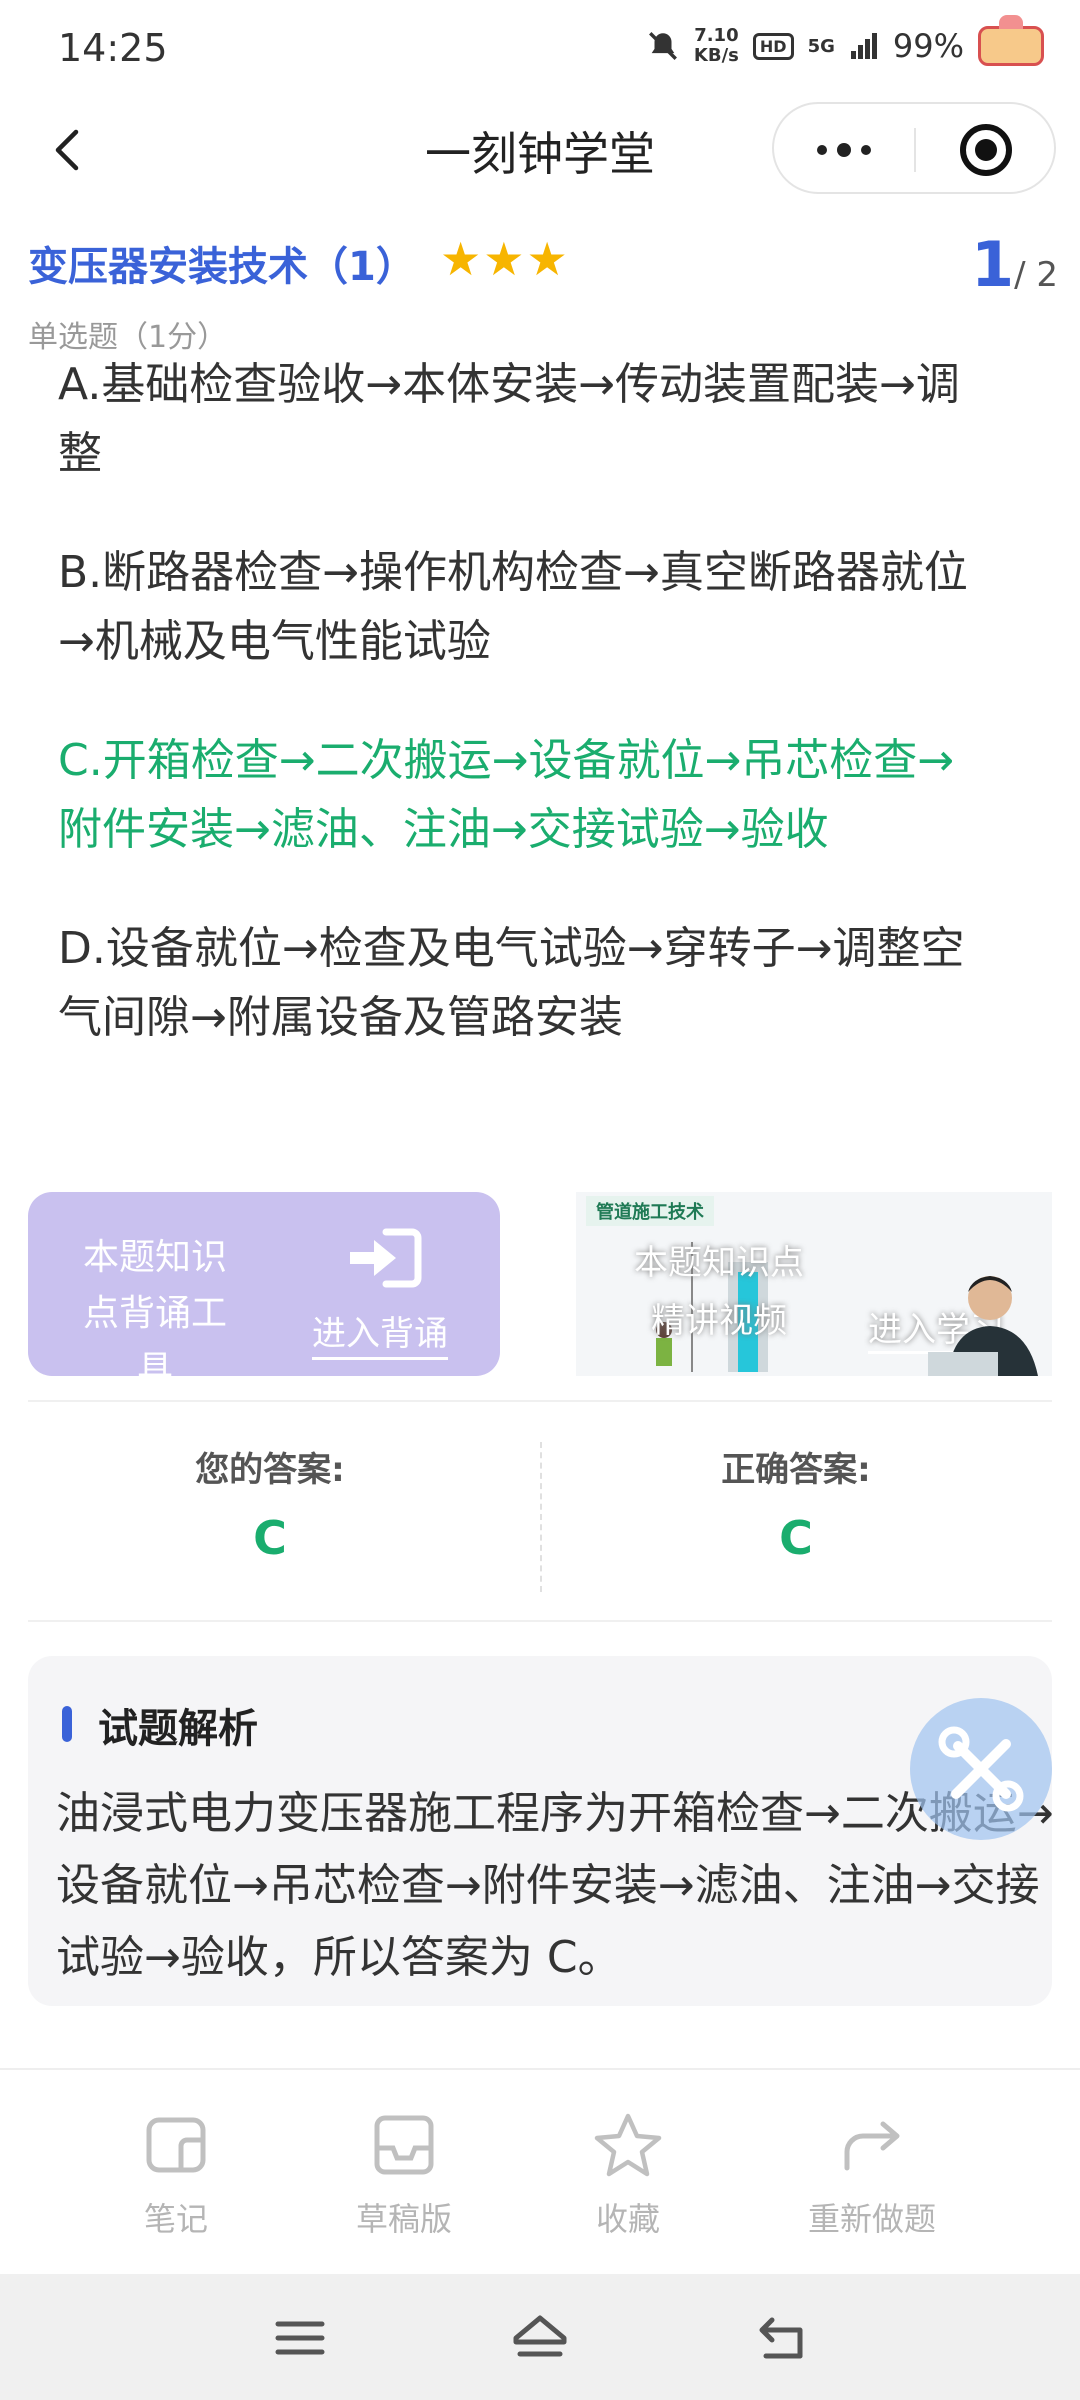 The height and width of the screenshot is (2400, 1080). I want to click on your-answer: 您的答案: C, so click(270, 1503).